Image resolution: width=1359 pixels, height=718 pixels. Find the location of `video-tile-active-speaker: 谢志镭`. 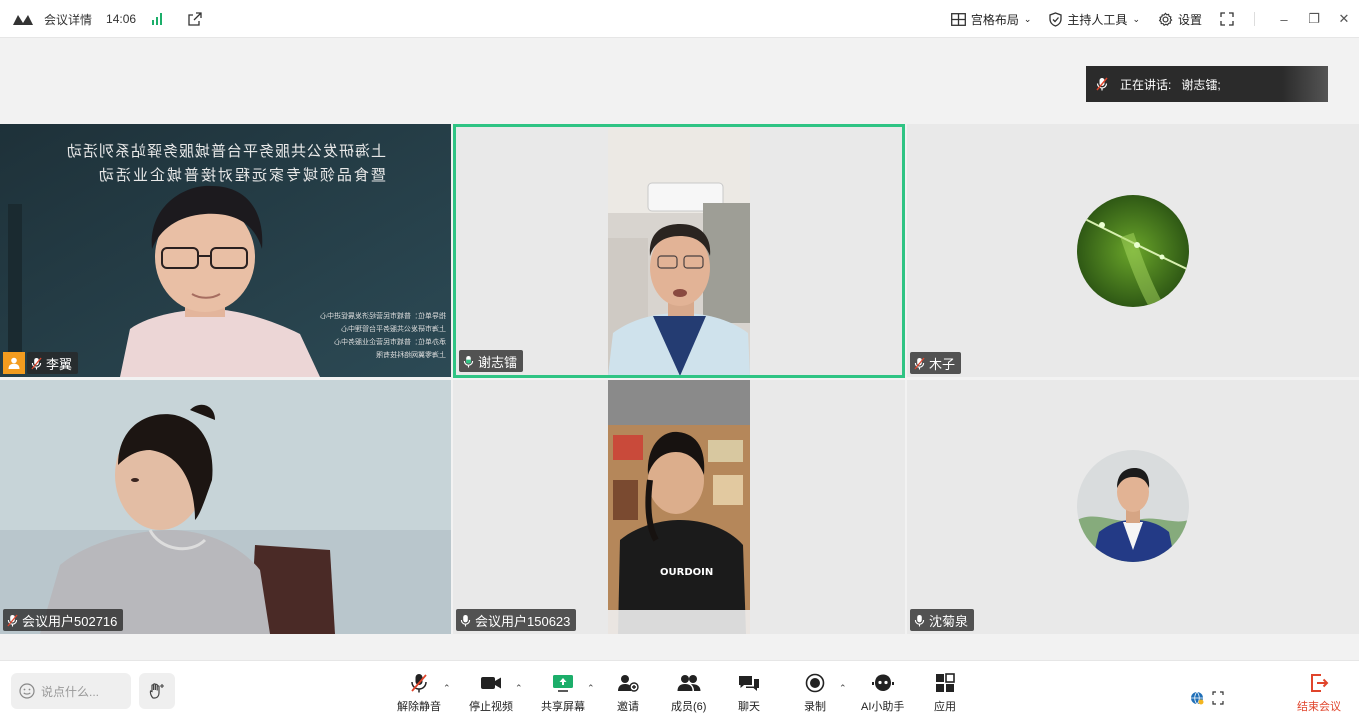

video-tile-active-speaker: 谢志镭 is located at coordinates (679, 251).